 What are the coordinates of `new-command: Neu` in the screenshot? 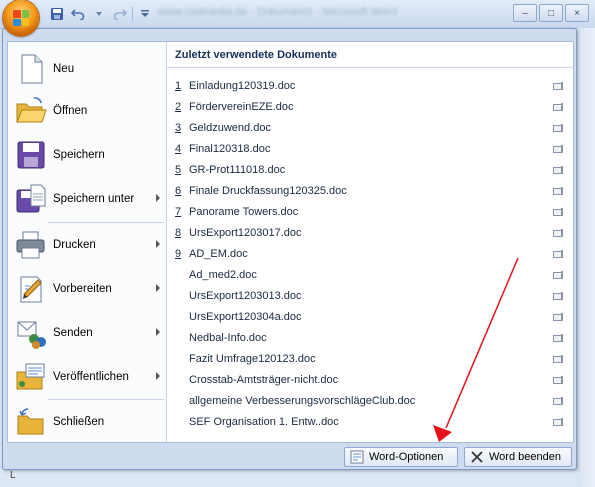 It's located at (87, 69).